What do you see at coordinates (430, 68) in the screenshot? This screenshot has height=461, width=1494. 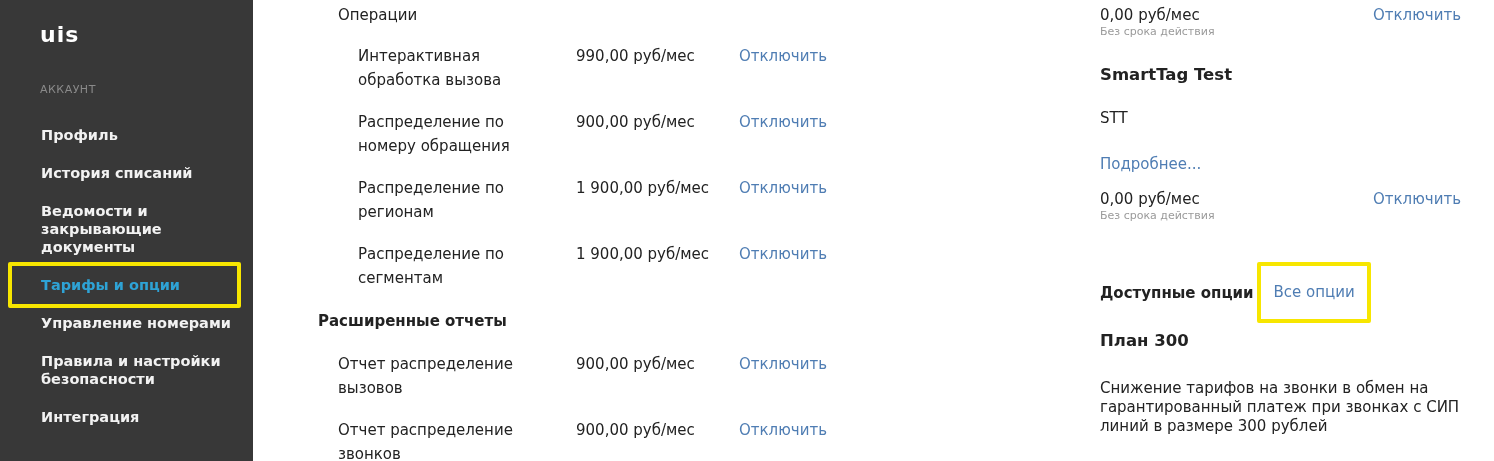 I see `service-name: Интерактивная обработка вызова` at bounding box center [430, 68].